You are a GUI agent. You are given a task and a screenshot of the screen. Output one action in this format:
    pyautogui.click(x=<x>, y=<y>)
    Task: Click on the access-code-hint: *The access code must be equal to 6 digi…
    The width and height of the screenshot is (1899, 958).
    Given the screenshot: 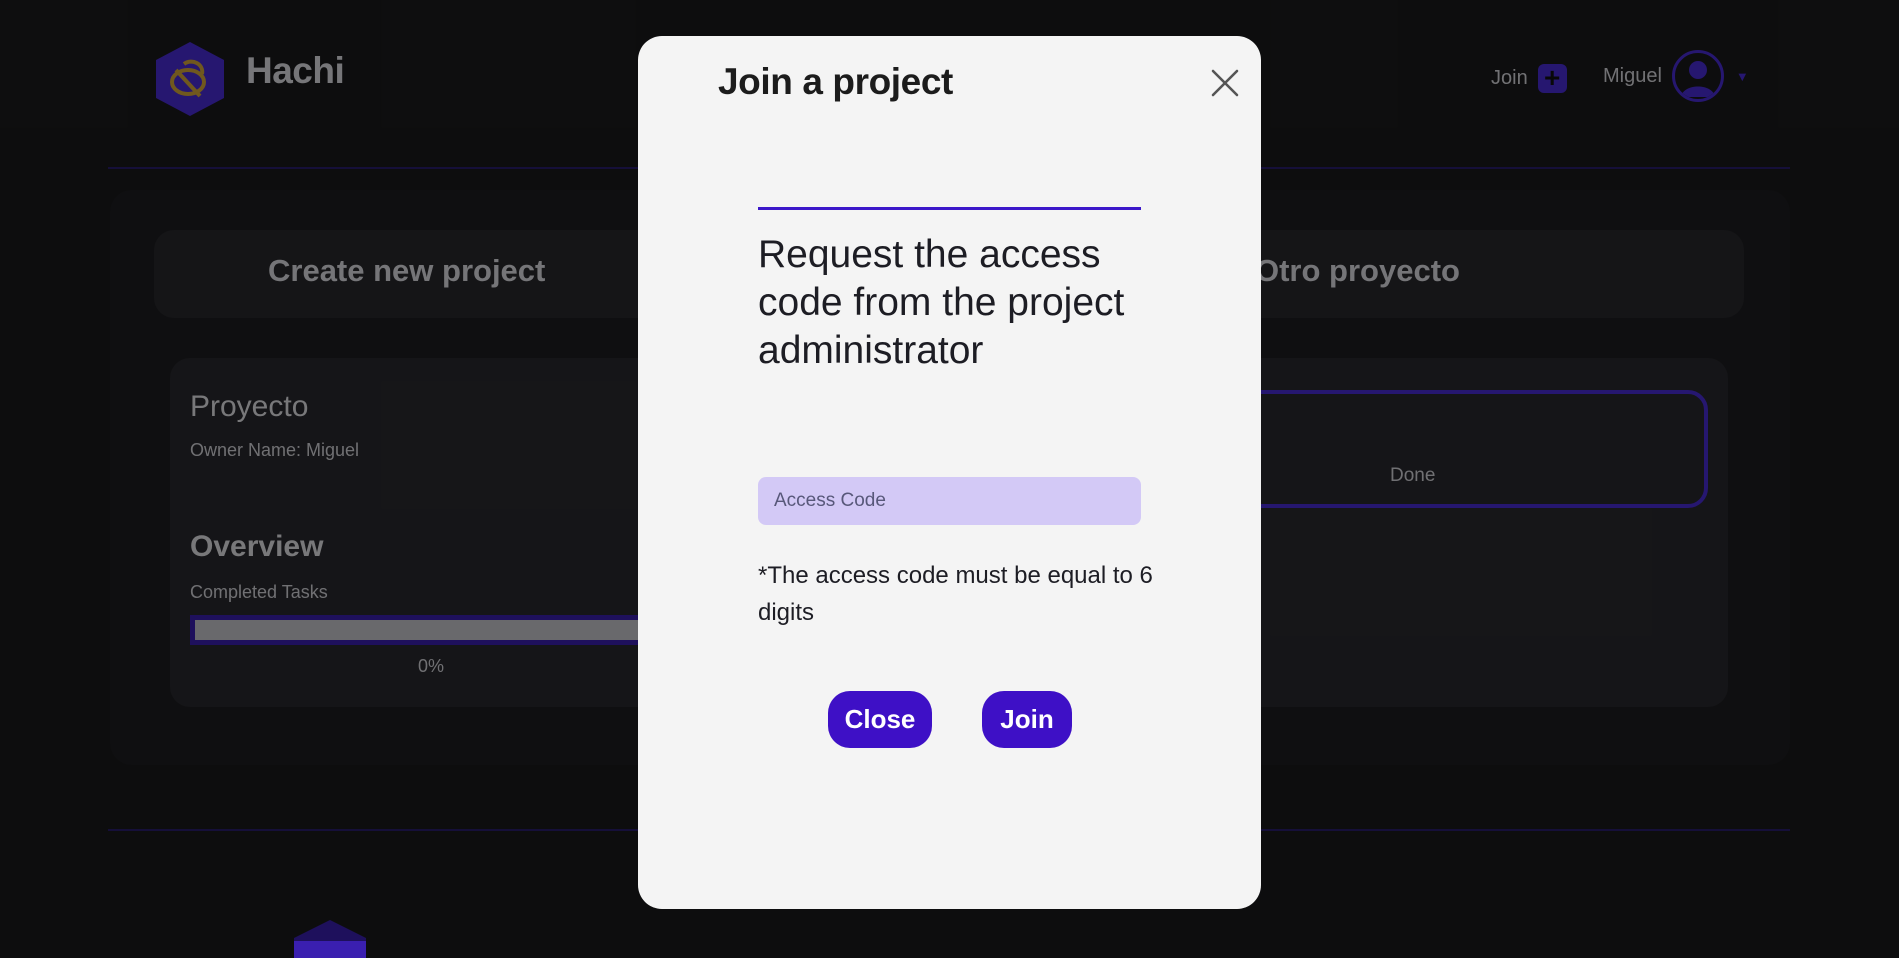 What is the action you would take?
    pyautogui.click(x=955, y=594)
    